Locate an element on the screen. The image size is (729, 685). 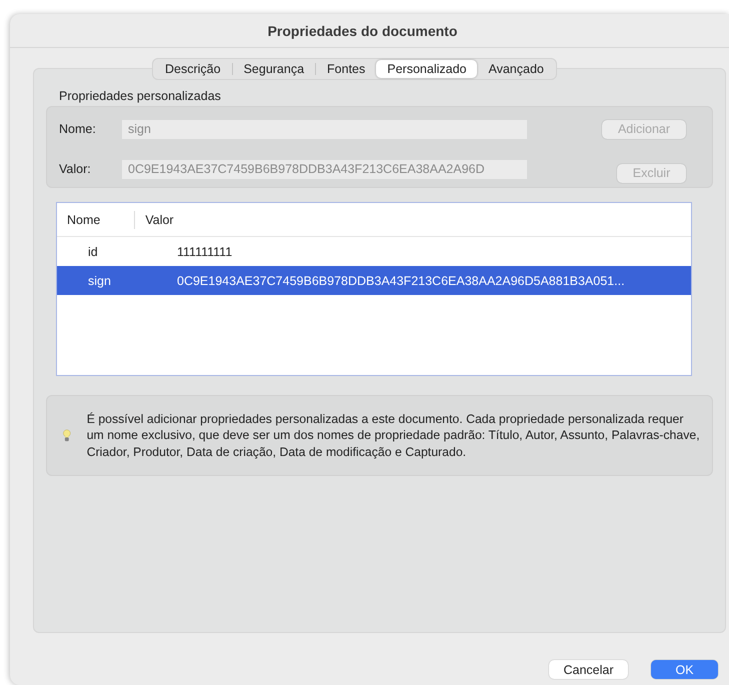
name-cell-text: sign is located at coordinates (99, 281).